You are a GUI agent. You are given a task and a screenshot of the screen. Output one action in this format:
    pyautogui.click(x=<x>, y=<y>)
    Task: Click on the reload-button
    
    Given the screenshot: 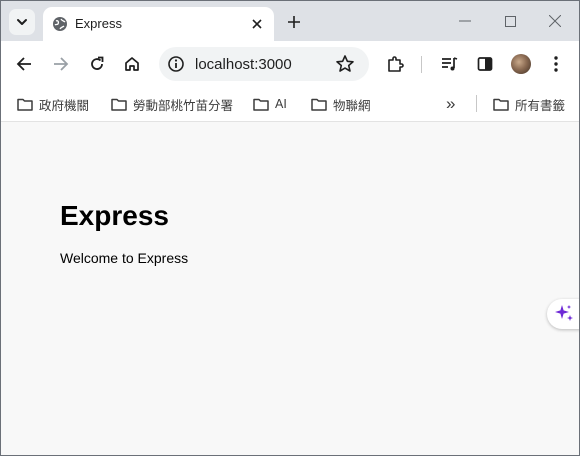 What is the action you would take?
    pyautogui.click(x=97, y=64)
    